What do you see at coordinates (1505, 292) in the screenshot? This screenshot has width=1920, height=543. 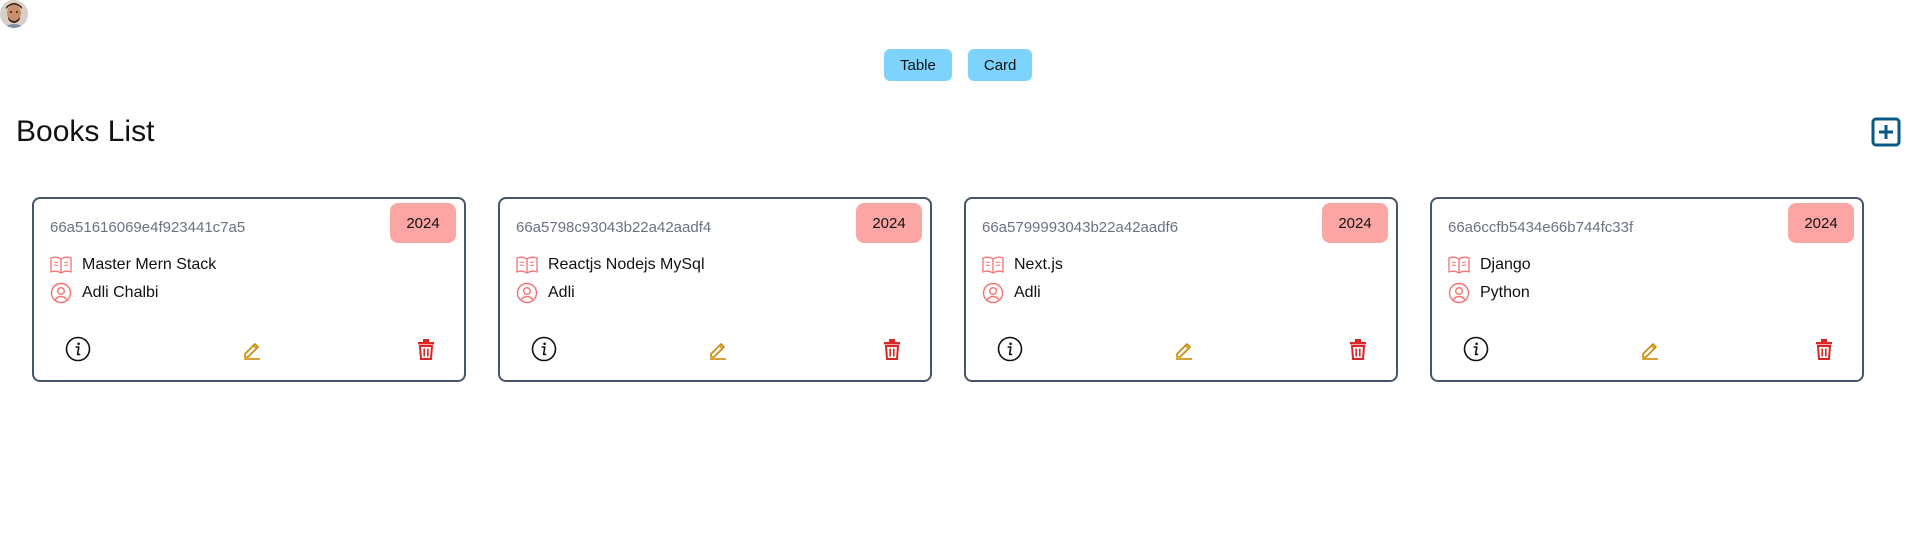 I see `book-author: Python` at bounding box center [1505, 292].